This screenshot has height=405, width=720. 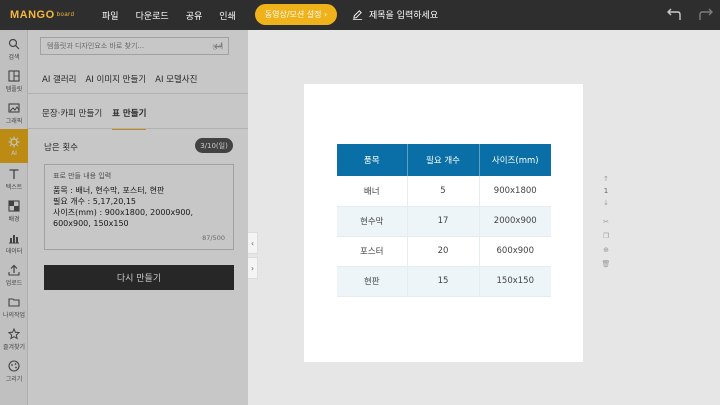 I want to click on document-title: 제목을 입력하세요, so click(x=395, y=14).